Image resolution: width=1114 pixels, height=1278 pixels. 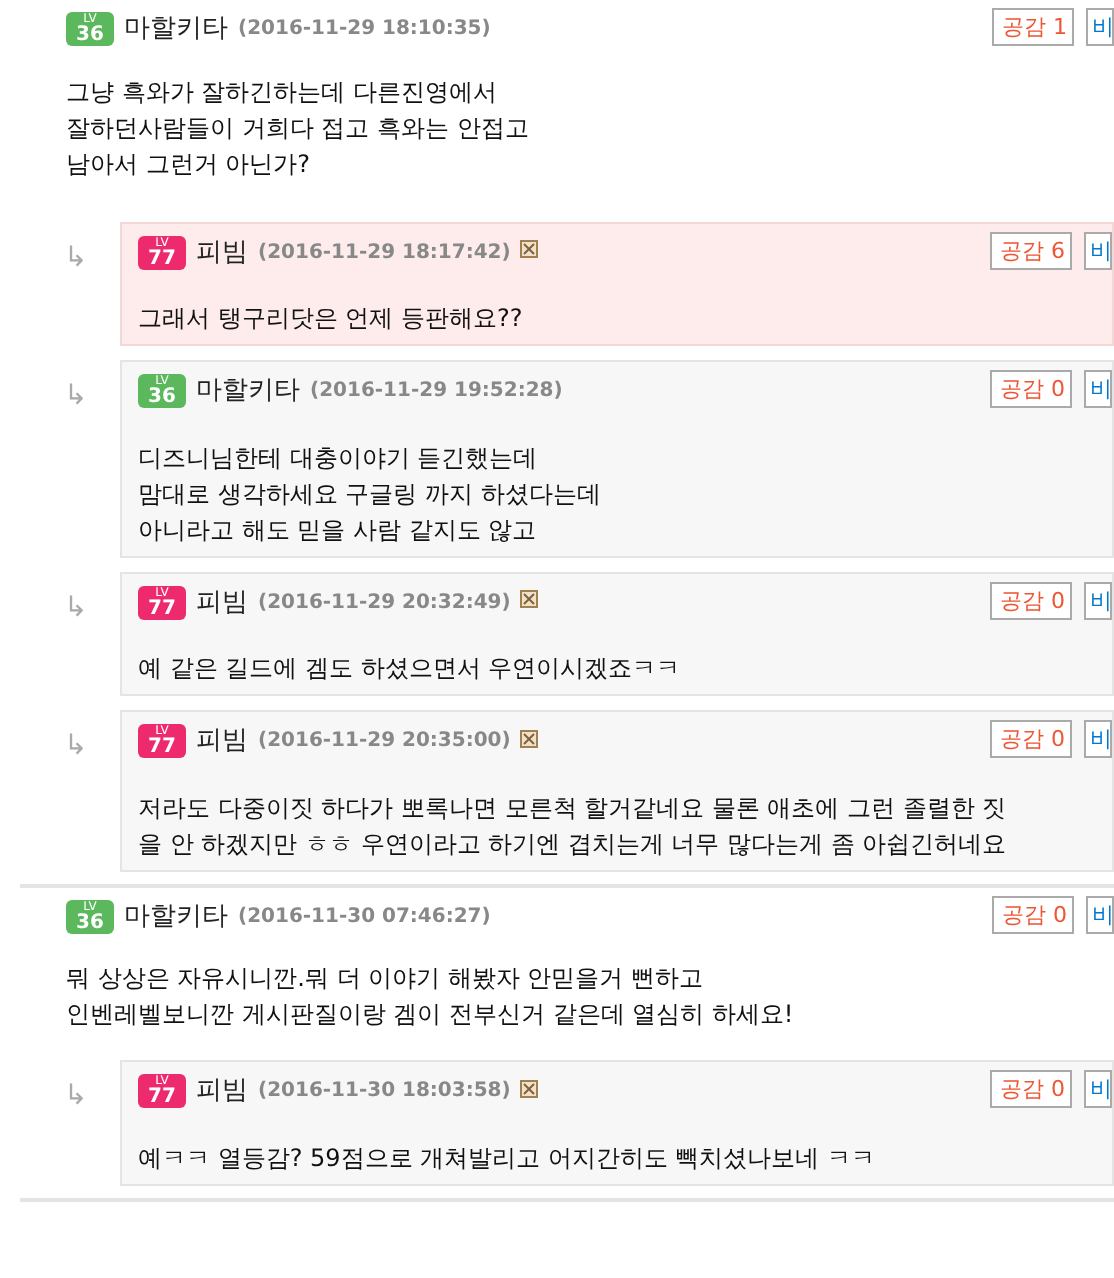 What do you see at coordinates (282, 92) in the screenshot?
I see `comment-text: 그냥 흑와가 잘하긴하는데 다른진영에서` at bounding box center [282, 92].